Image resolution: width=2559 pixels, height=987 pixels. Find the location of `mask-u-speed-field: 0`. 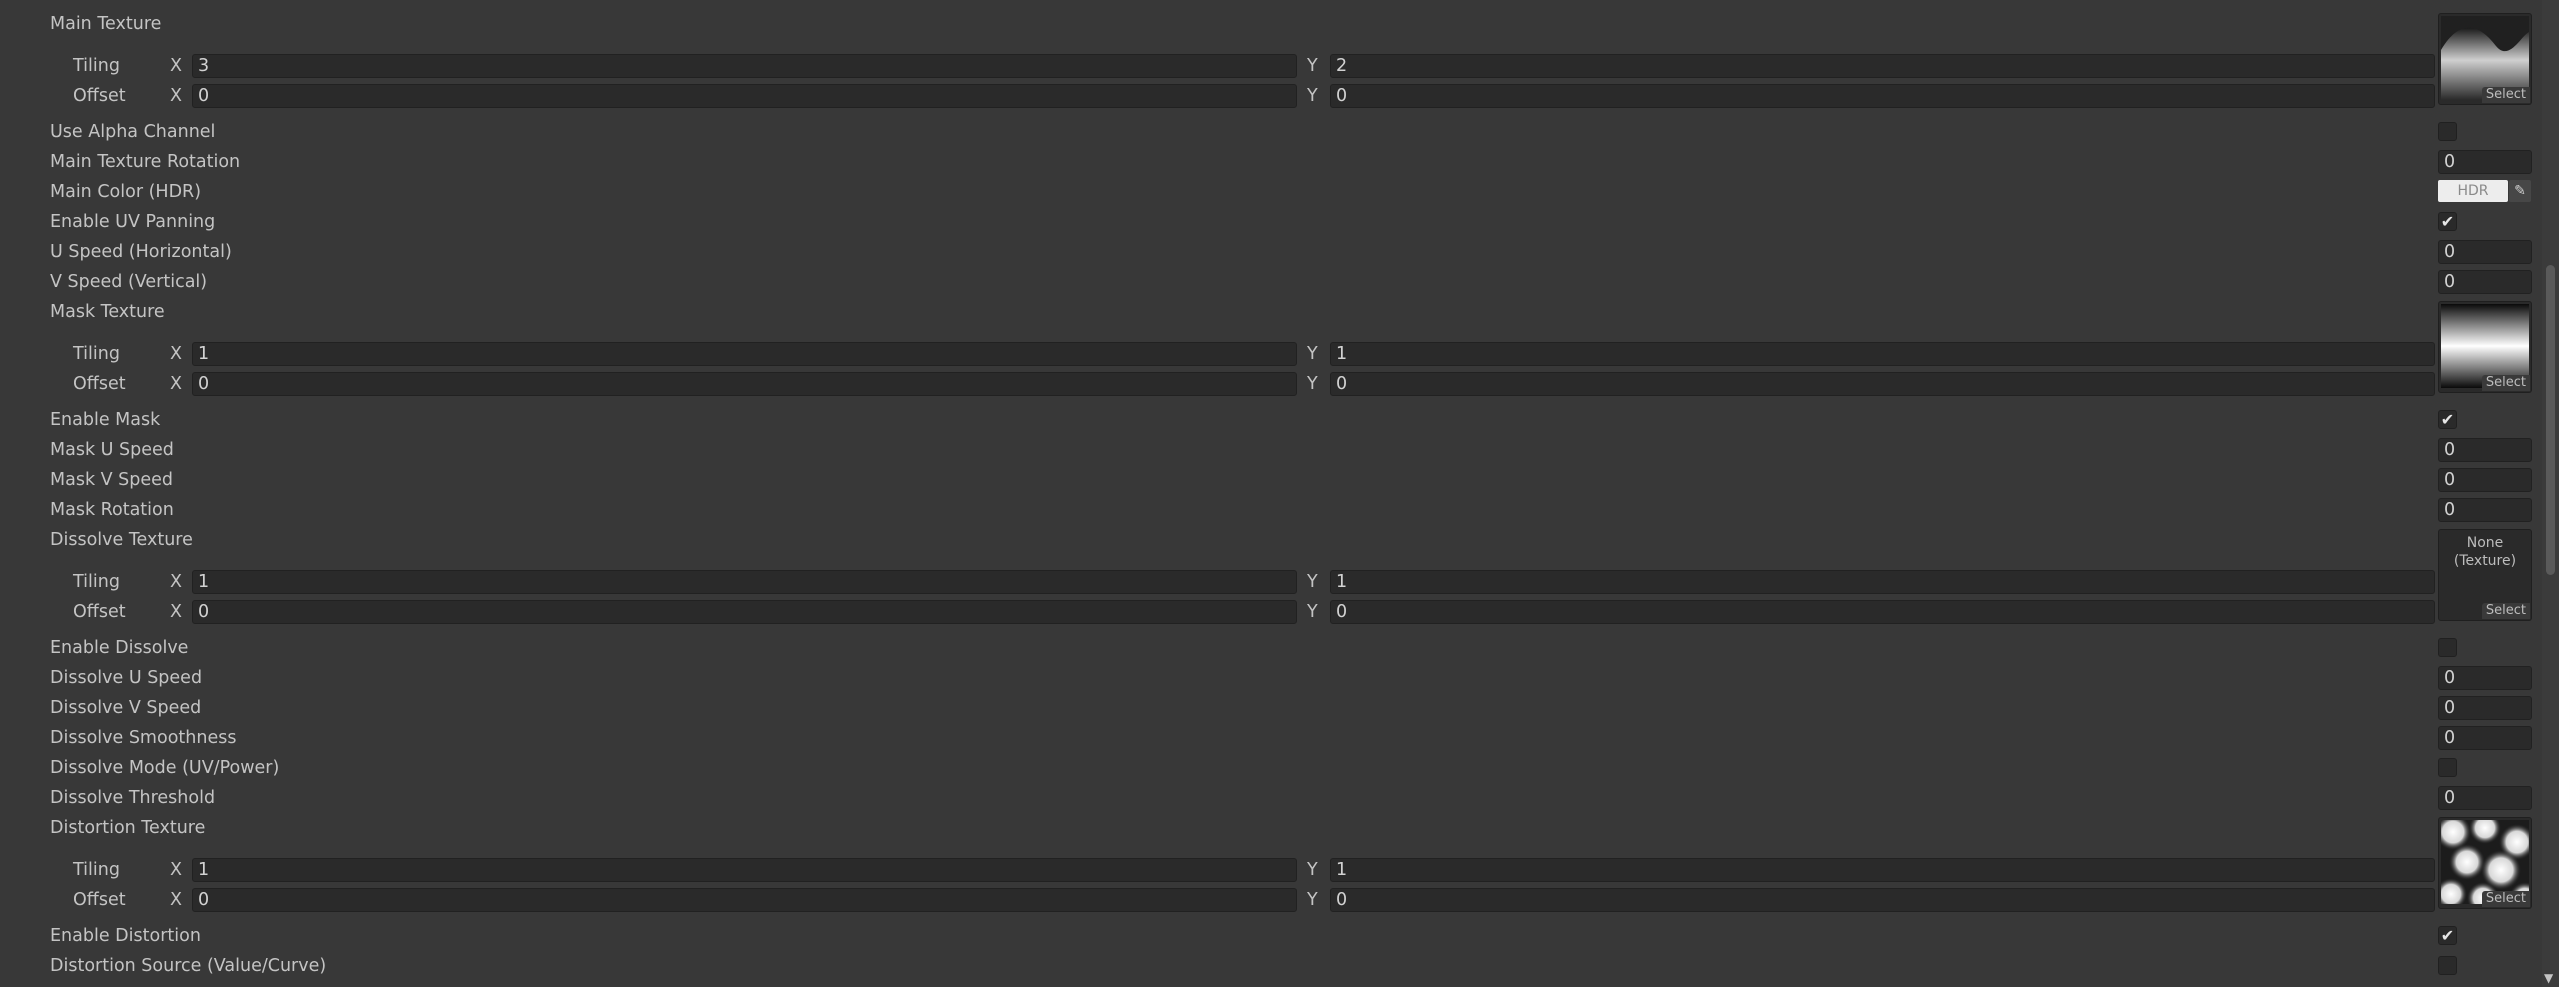

mask-u-speed-field: 0 is located at coordinates (2485, 450).